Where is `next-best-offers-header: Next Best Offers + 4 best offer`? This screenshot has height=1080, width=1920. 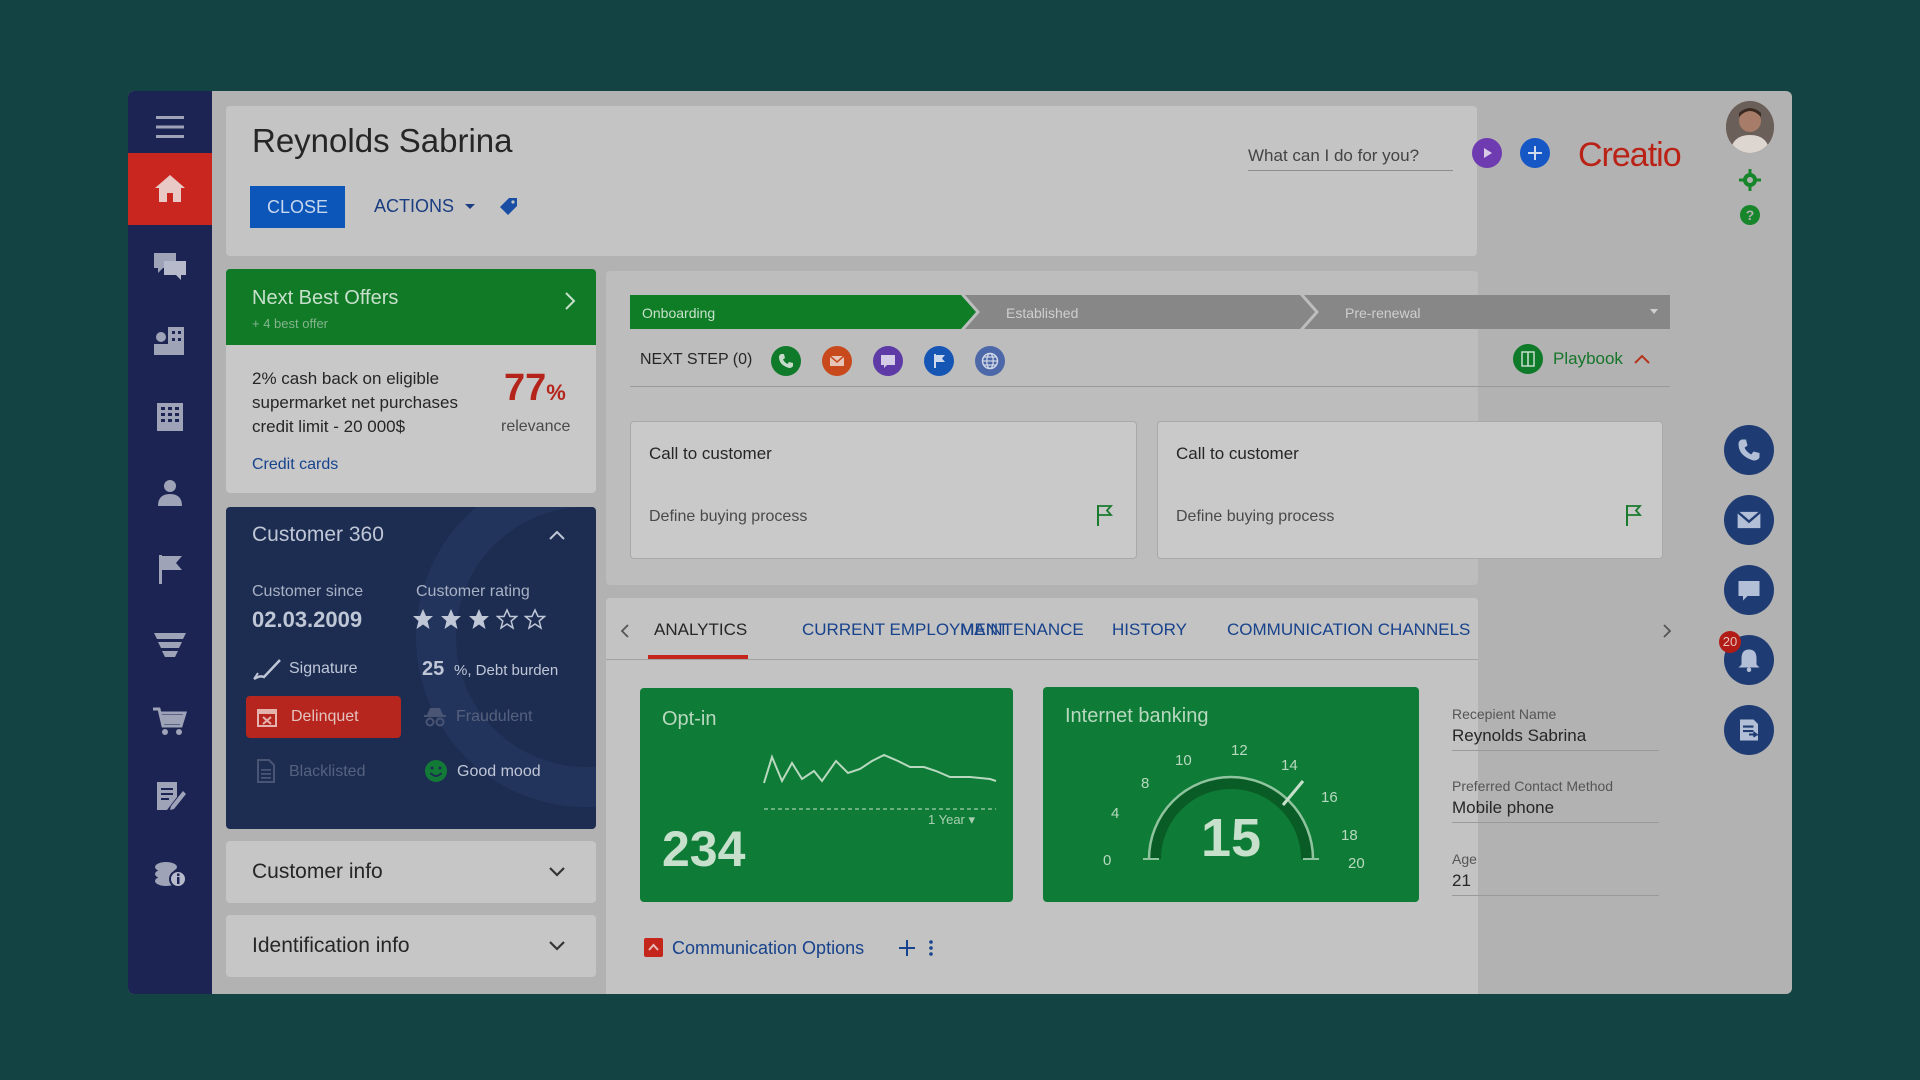
next-best-offers-header: Next Best Offers + 4 best offer is located at coordinates (411, 307).